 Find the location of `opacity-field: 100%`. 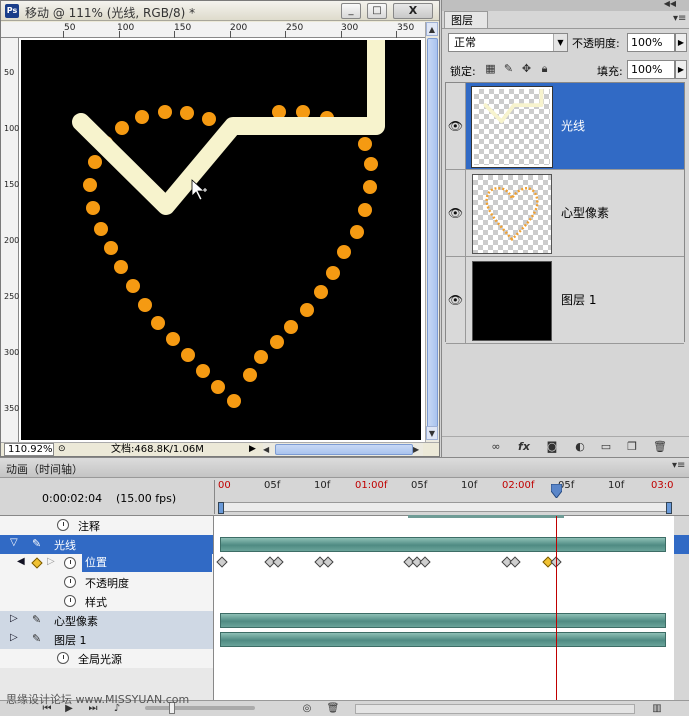

opacity-field: 100% is located at coordinates (651, 42).